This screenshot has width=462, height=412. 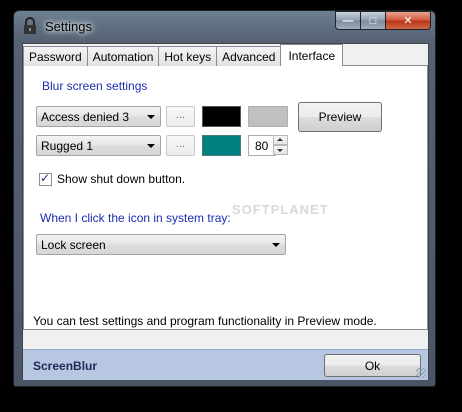 I want to click on tab-interface: Interface, so click(x=312, y=55).